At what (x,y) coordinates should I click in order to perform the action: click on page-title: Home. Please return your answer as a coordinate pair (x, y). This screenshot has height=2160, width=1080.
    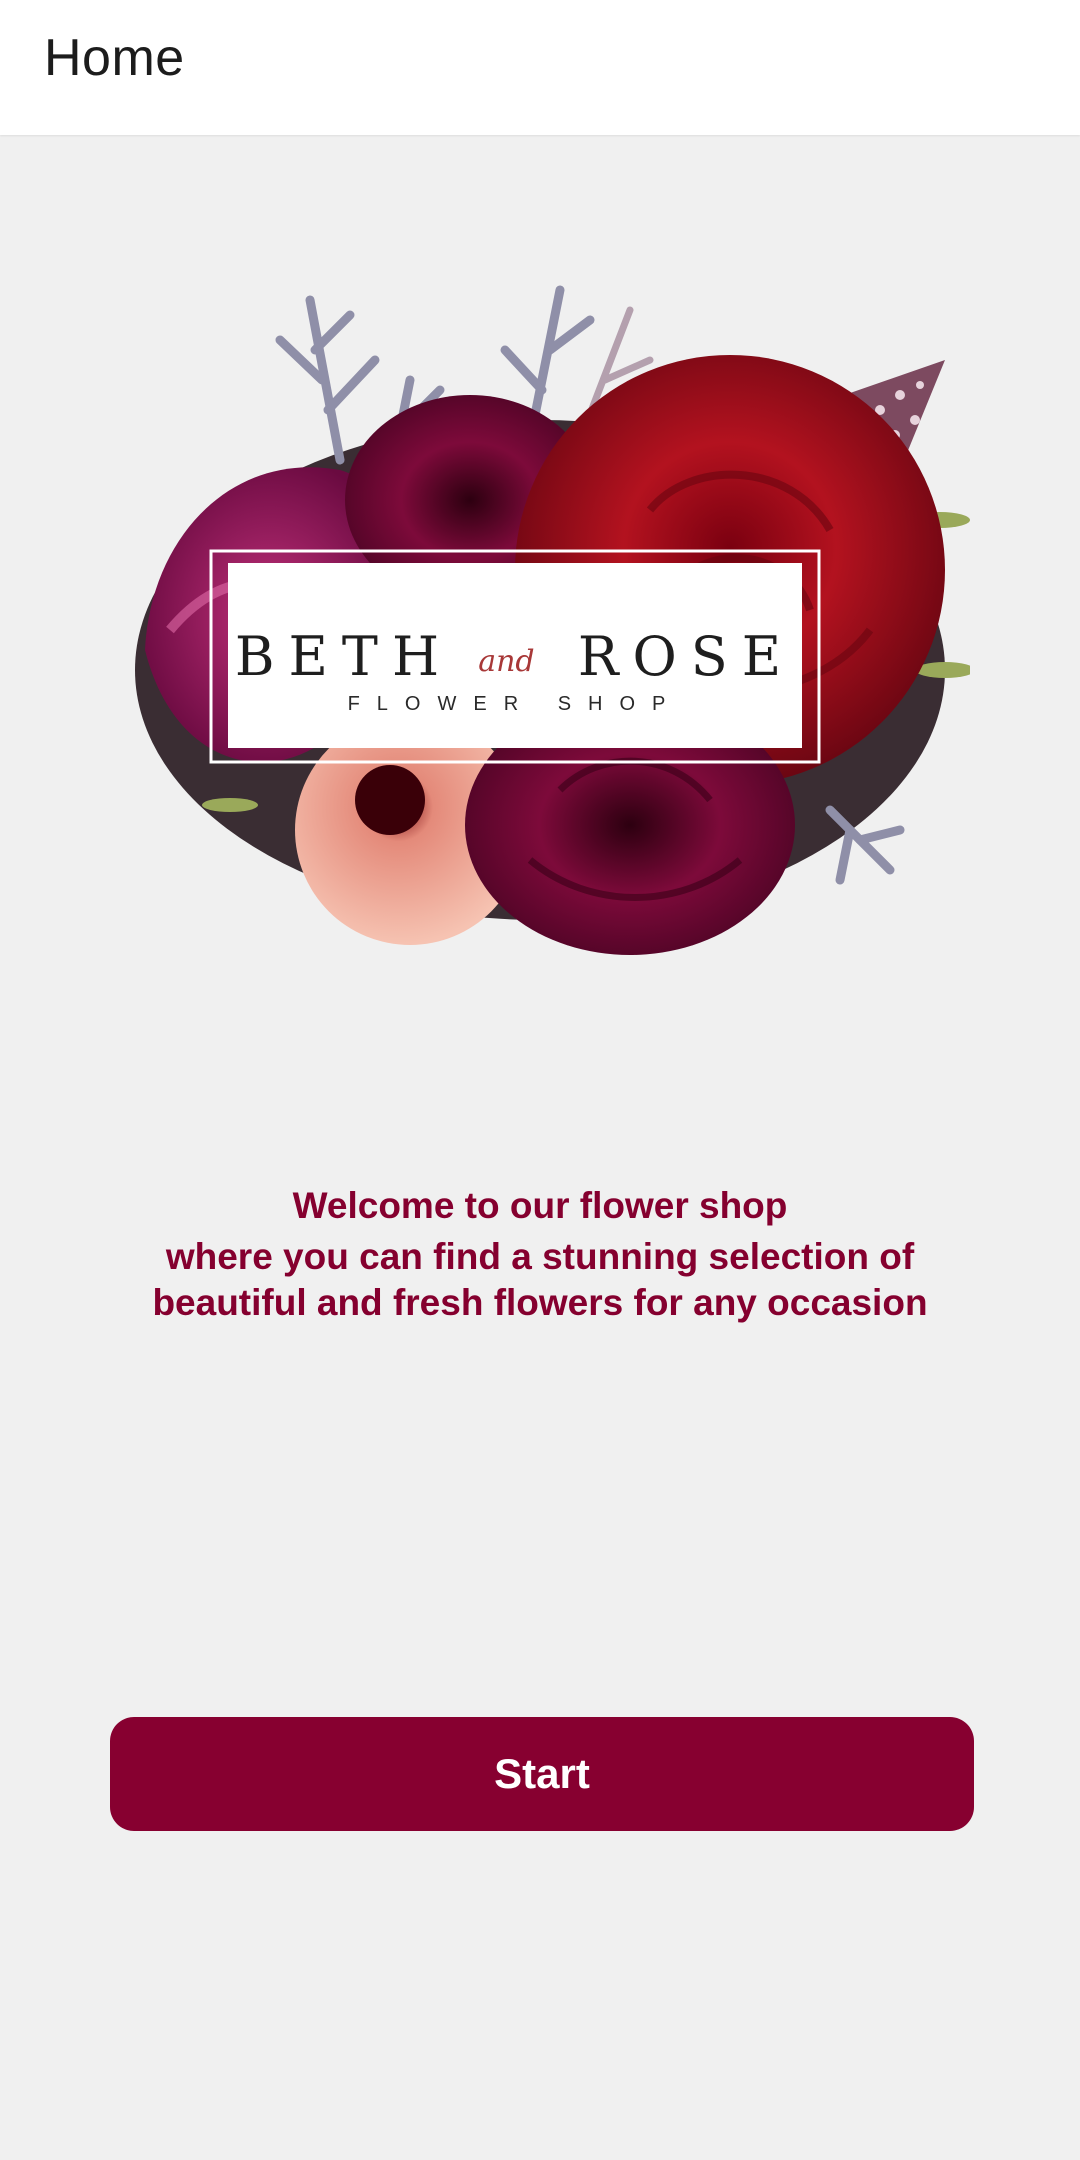
    Looking at the image, I should click on (114, 58).